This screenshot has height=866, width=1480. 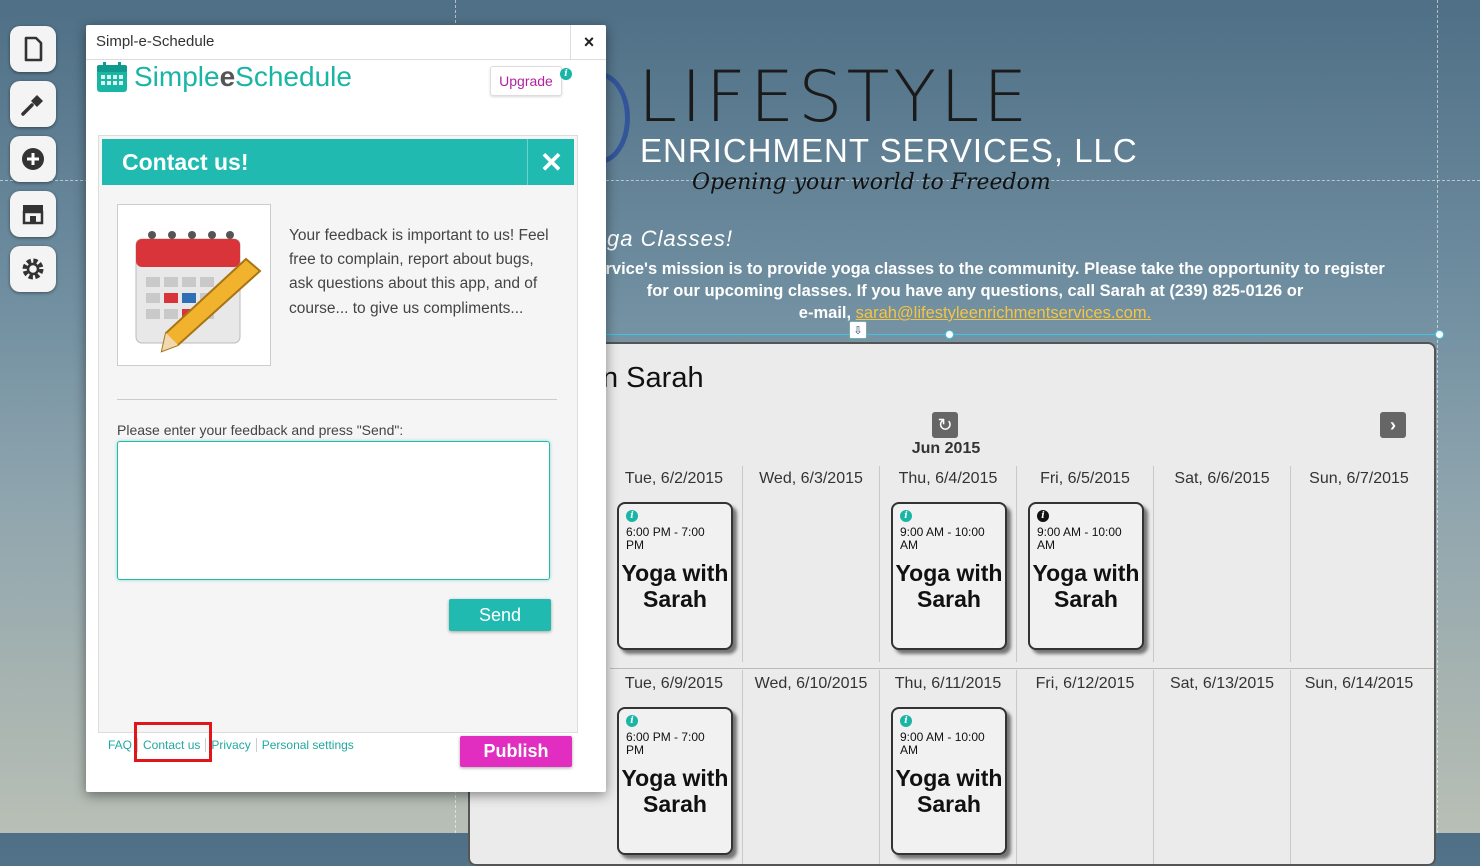 I want to click on settings-icon, so click(x=33, y=269).